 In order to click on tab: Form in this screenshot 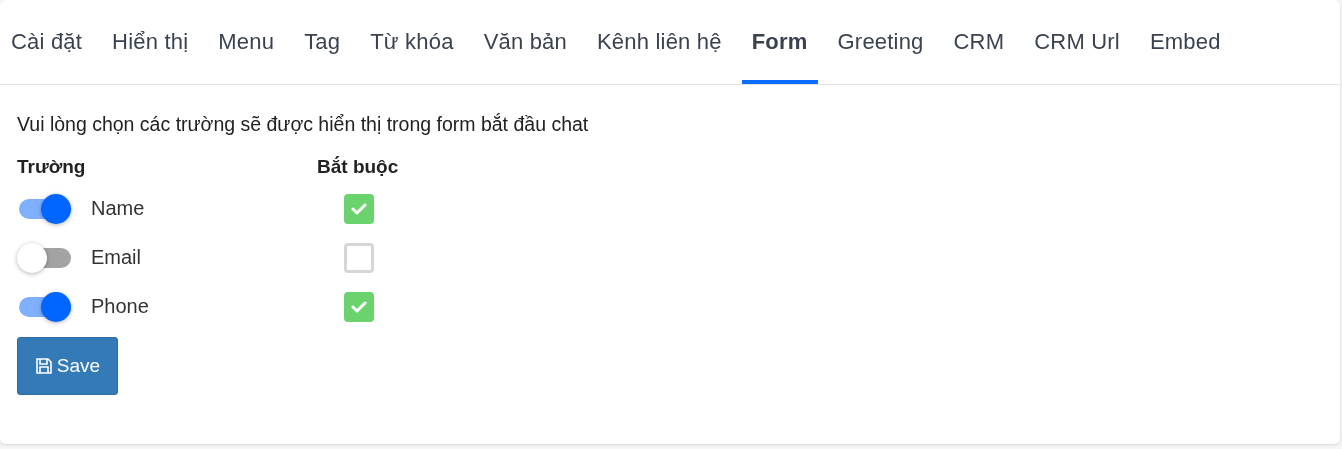, I will do `click(779, 42)`.